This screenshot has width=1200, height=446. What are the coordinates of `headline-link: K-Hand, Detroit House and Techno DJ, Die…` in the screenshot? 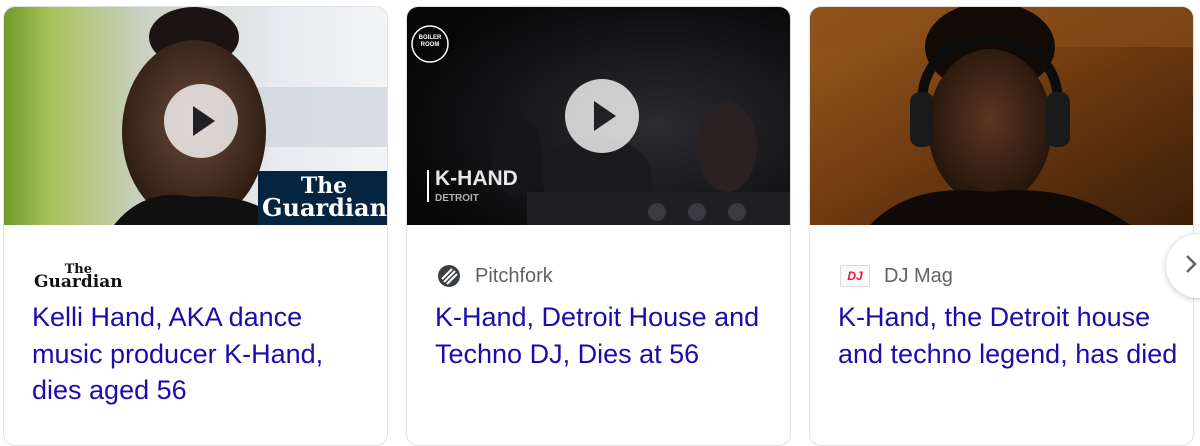 It's located at (605, 335).